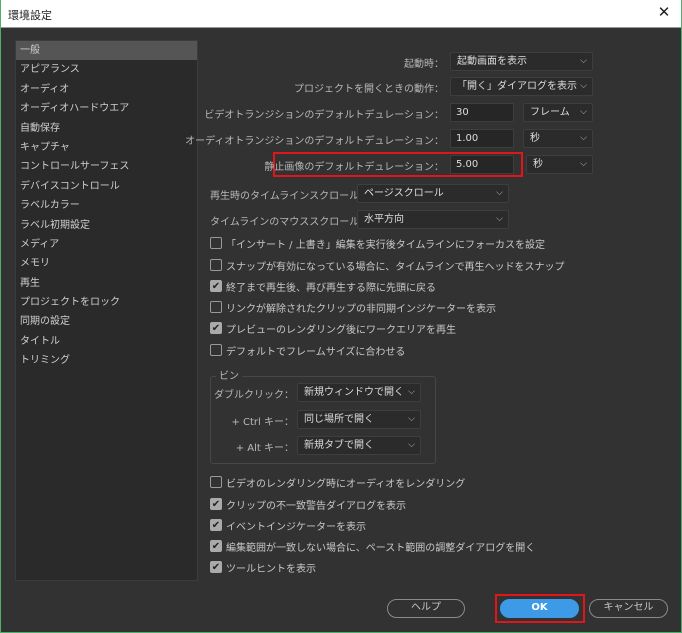 This screenshot has height=633, width=682. I want to click on sidebar-item: アピアランス, so click(106, 69).